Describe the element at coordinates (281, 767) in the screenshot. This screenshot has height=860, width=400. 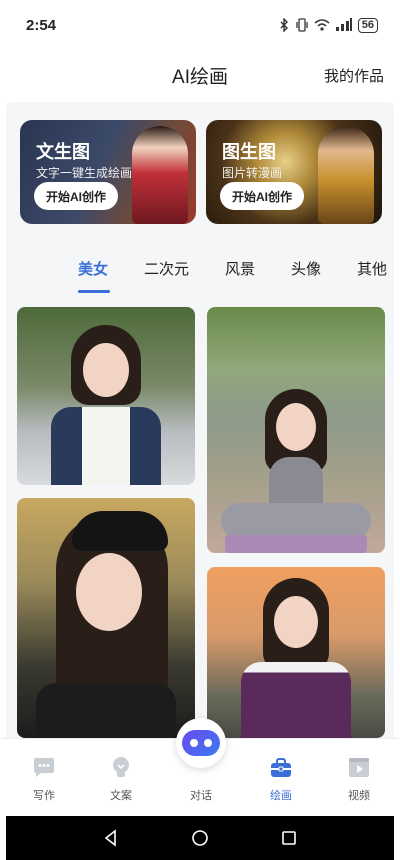
I see `toolbox-icon` at that location.